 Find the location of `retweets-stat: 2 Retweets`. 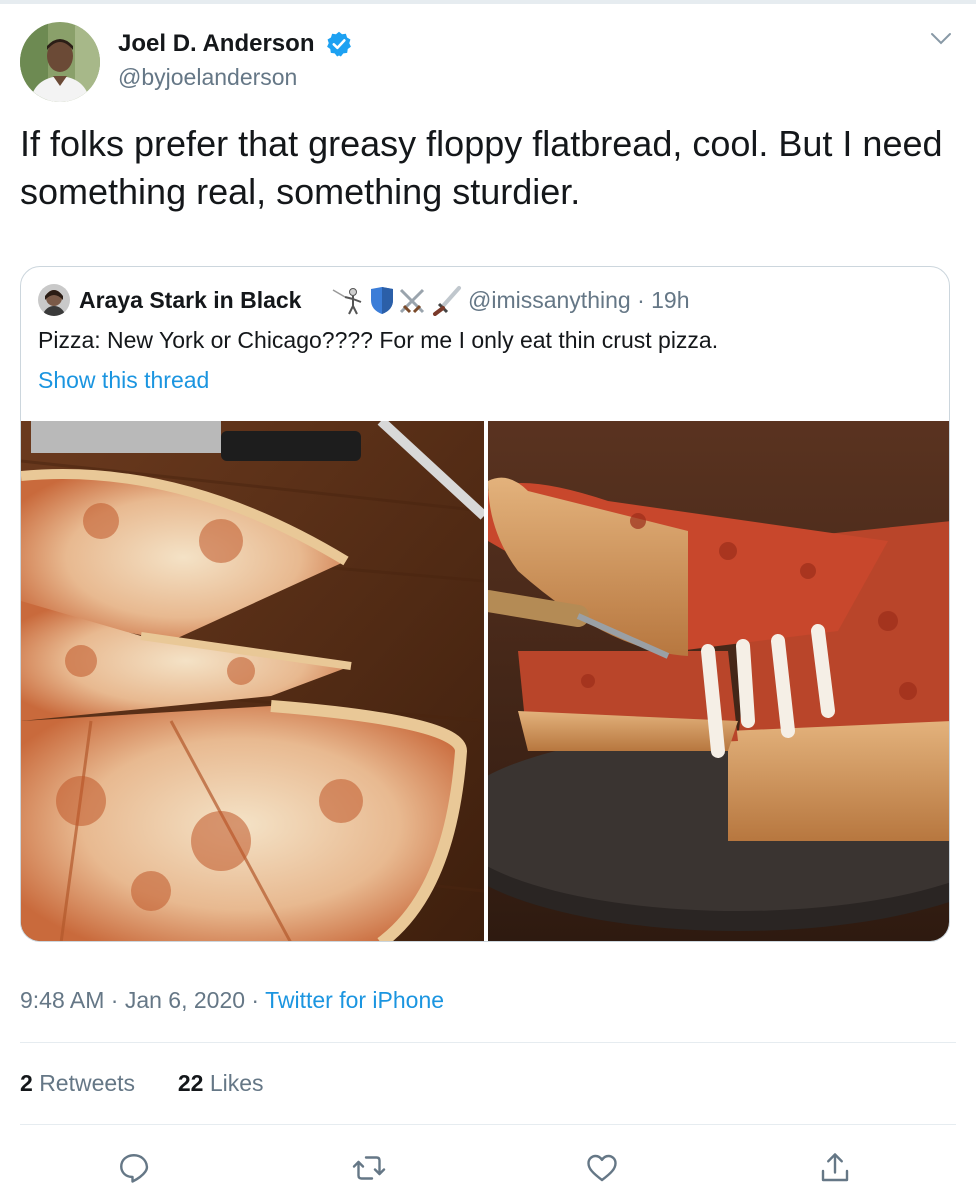

retweets-stat: 2 Retweets is located at coordinates (77, 1083).